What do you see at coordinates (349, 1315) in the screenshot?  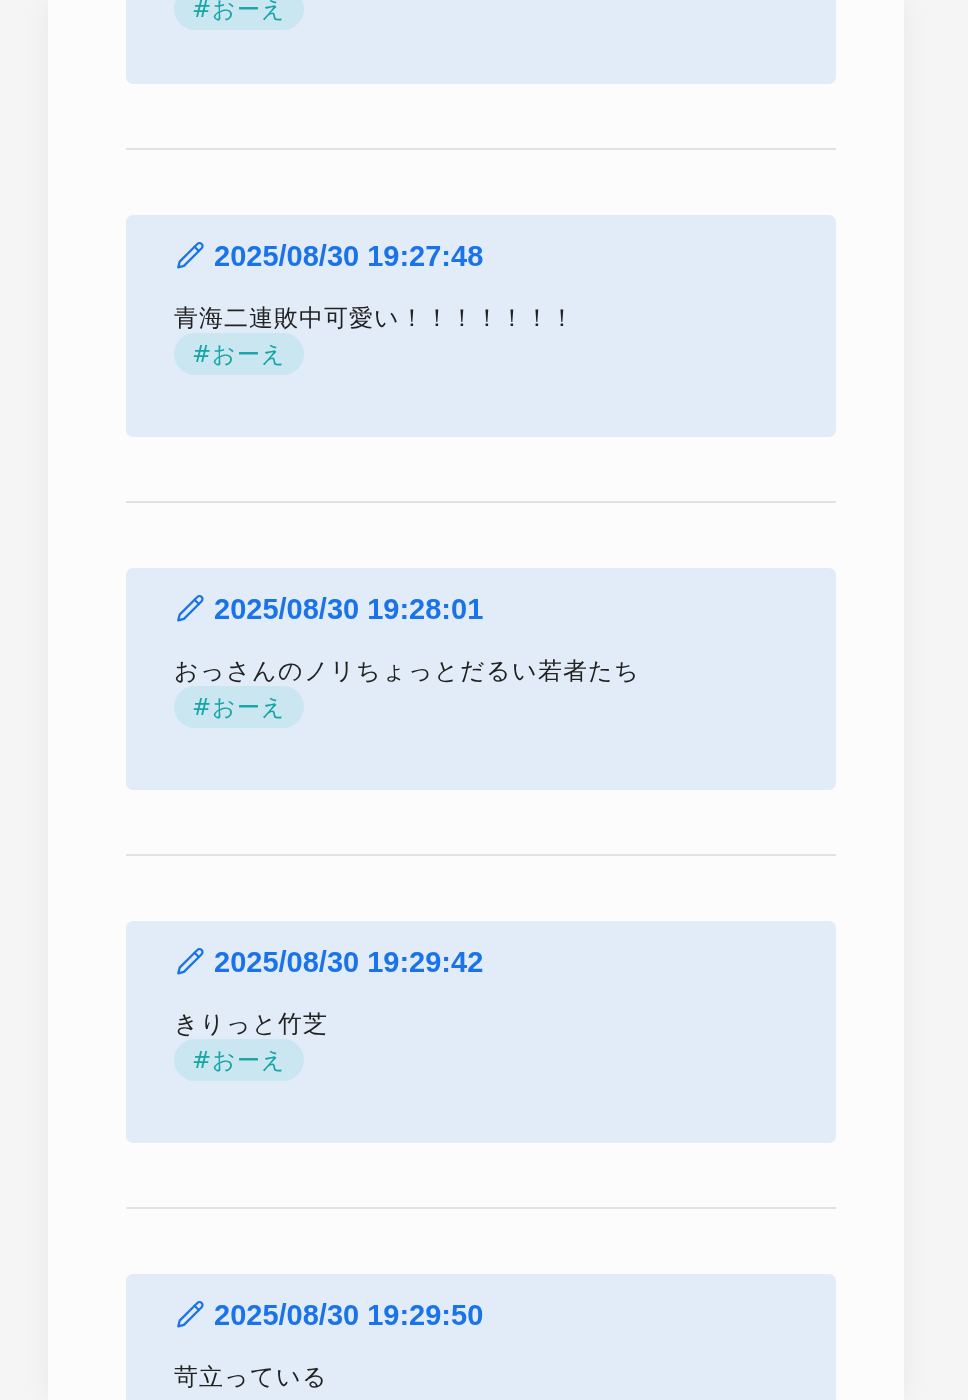 I see `post-timestamp: 2025/08/30 19:29:50` at bounding box center [349, 1315].